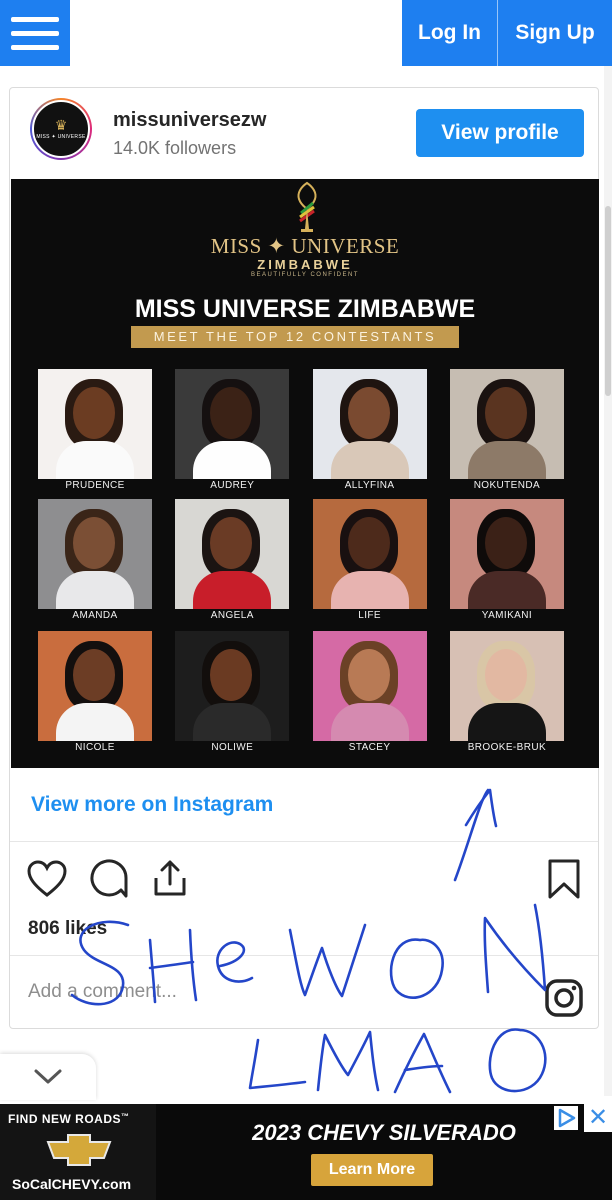 The image size is (612, 1200). I want to click on miss-universe-logo-icon, so click(307, 206).